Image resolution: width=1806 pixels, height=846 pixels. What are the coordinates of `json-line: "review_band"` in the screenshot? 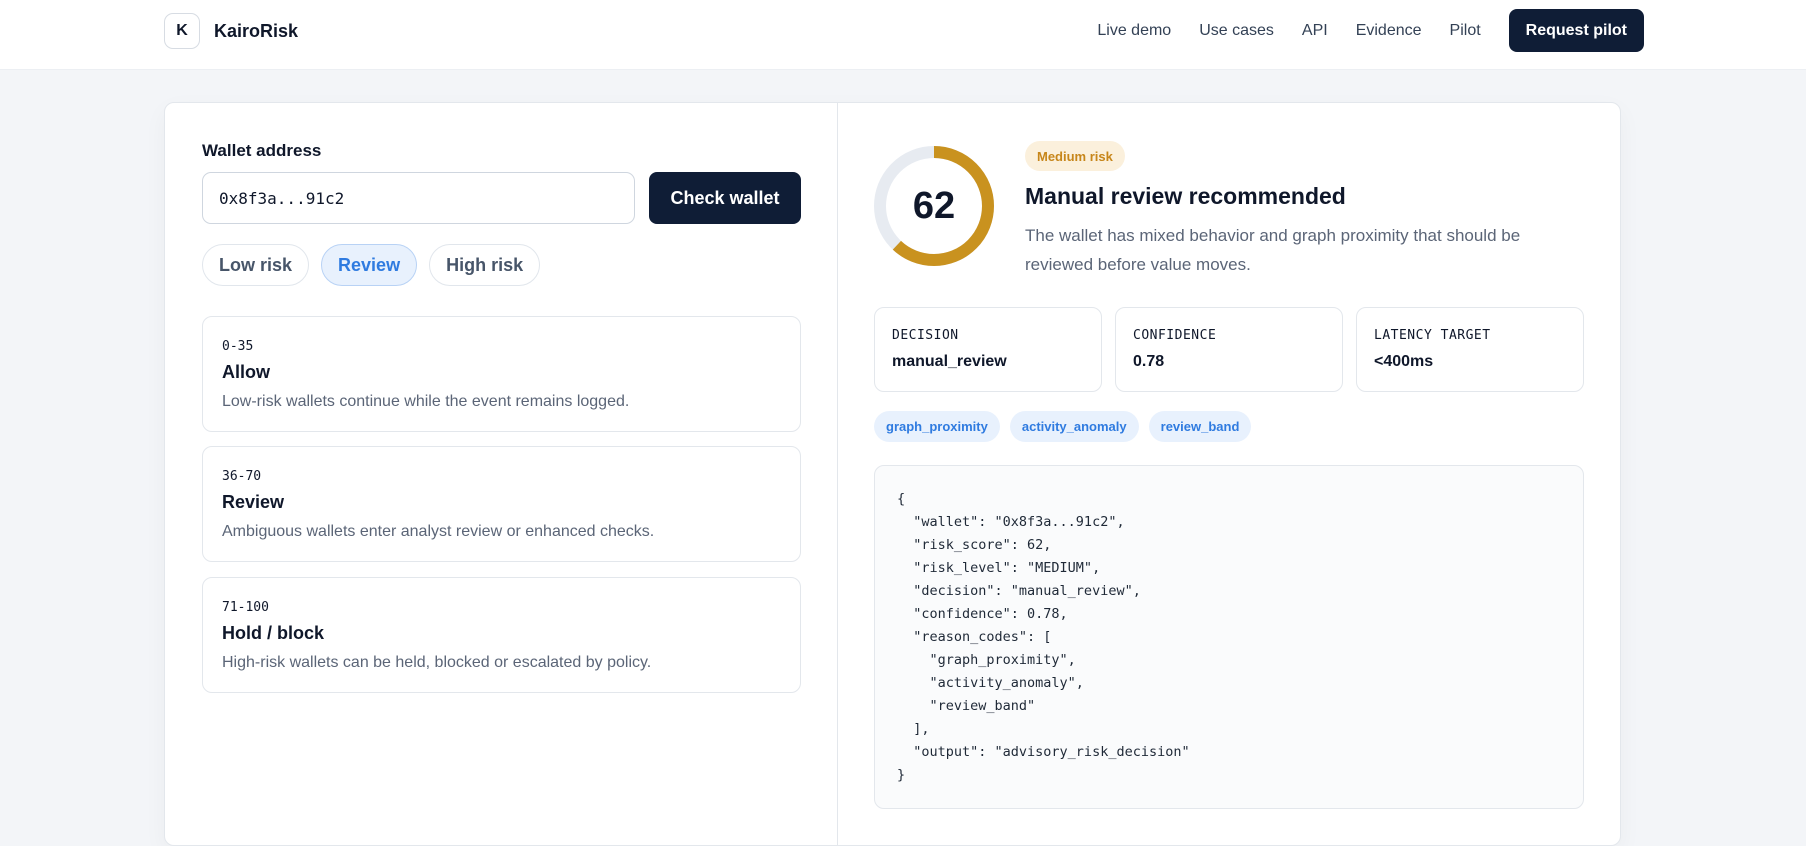 It's located at (966, 706).